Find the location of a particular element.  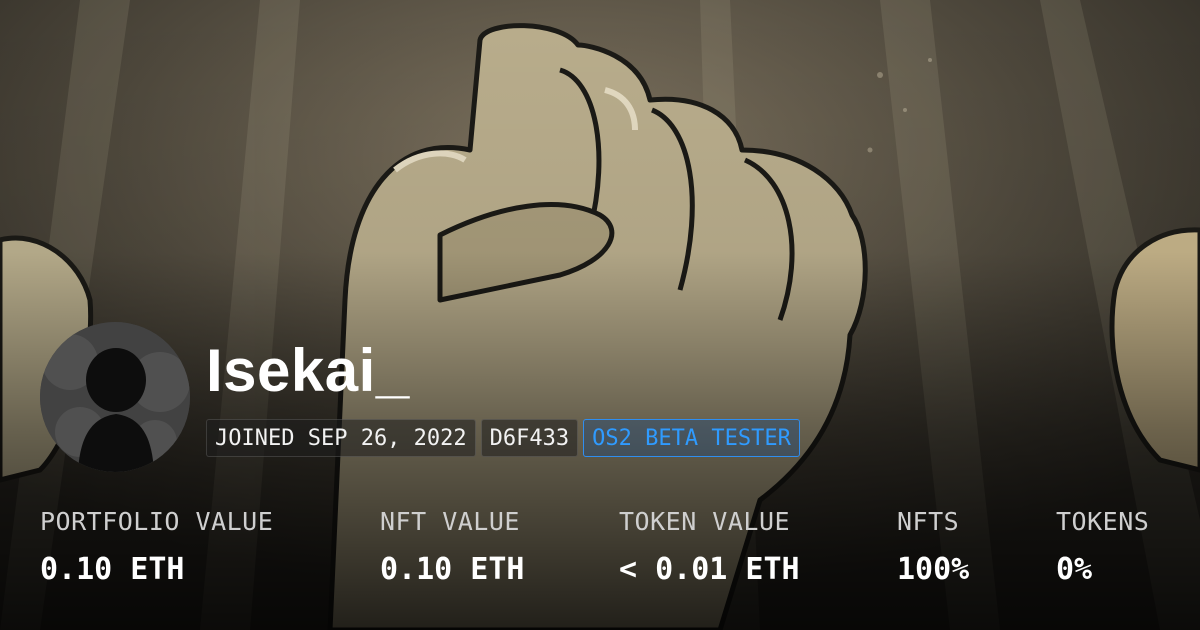

stat-portfolio-value: PORTFOLIO VALUE 0.10 ETH is located at coordinates (156, 548).